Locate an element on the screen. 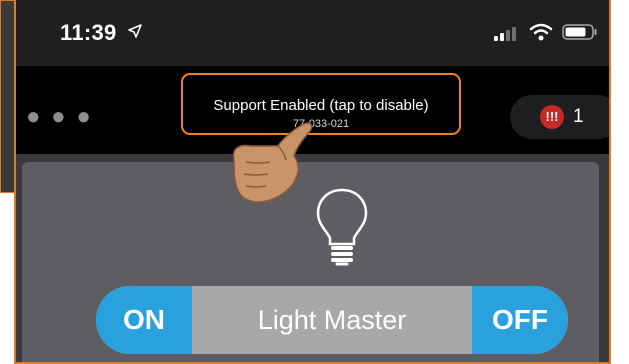 The image size is (629, 364). location-arrow-icon is located at coordinates (135, 33).